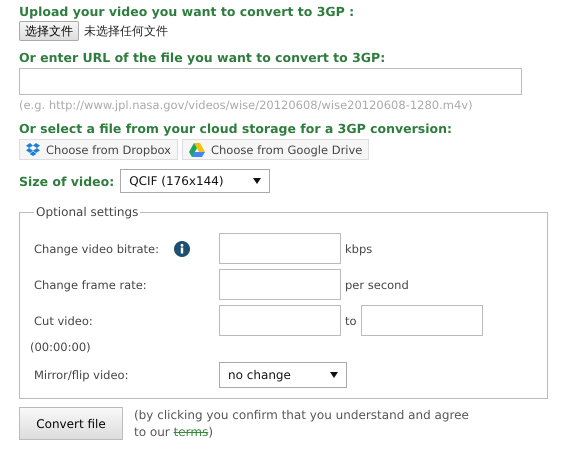 The image size is (565, 461). Describe the element at coordinates (351, 321) in the screenshot. I see `to-label: to` at that location.